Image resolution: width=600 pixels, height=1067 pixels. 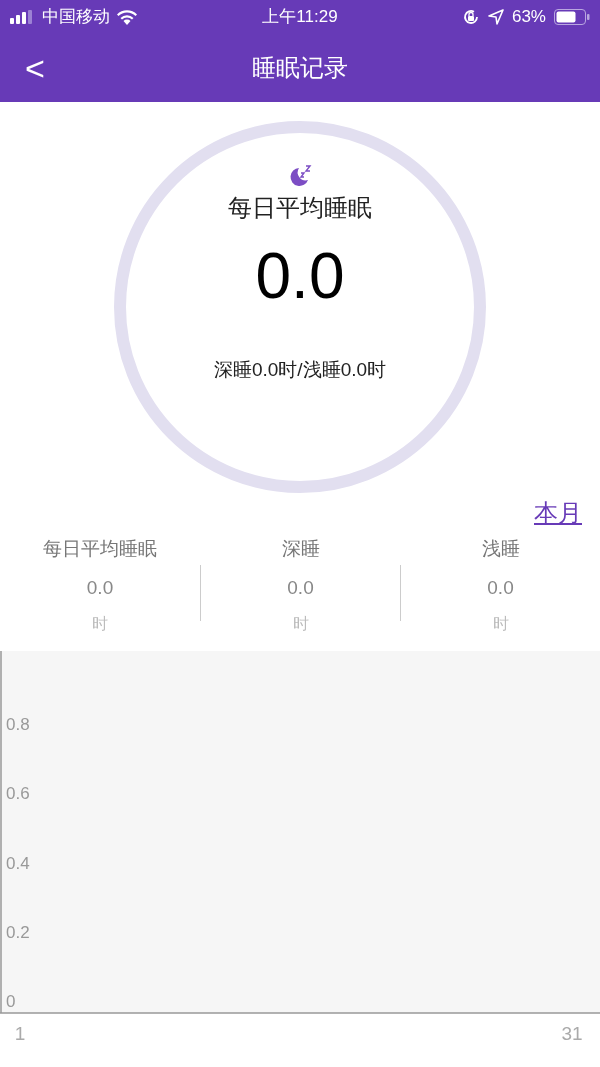 What do you see at coordinates (18, 794) in the screenshot?
I see `y-tick-label: 0.6` at bounding box center [18, 794].